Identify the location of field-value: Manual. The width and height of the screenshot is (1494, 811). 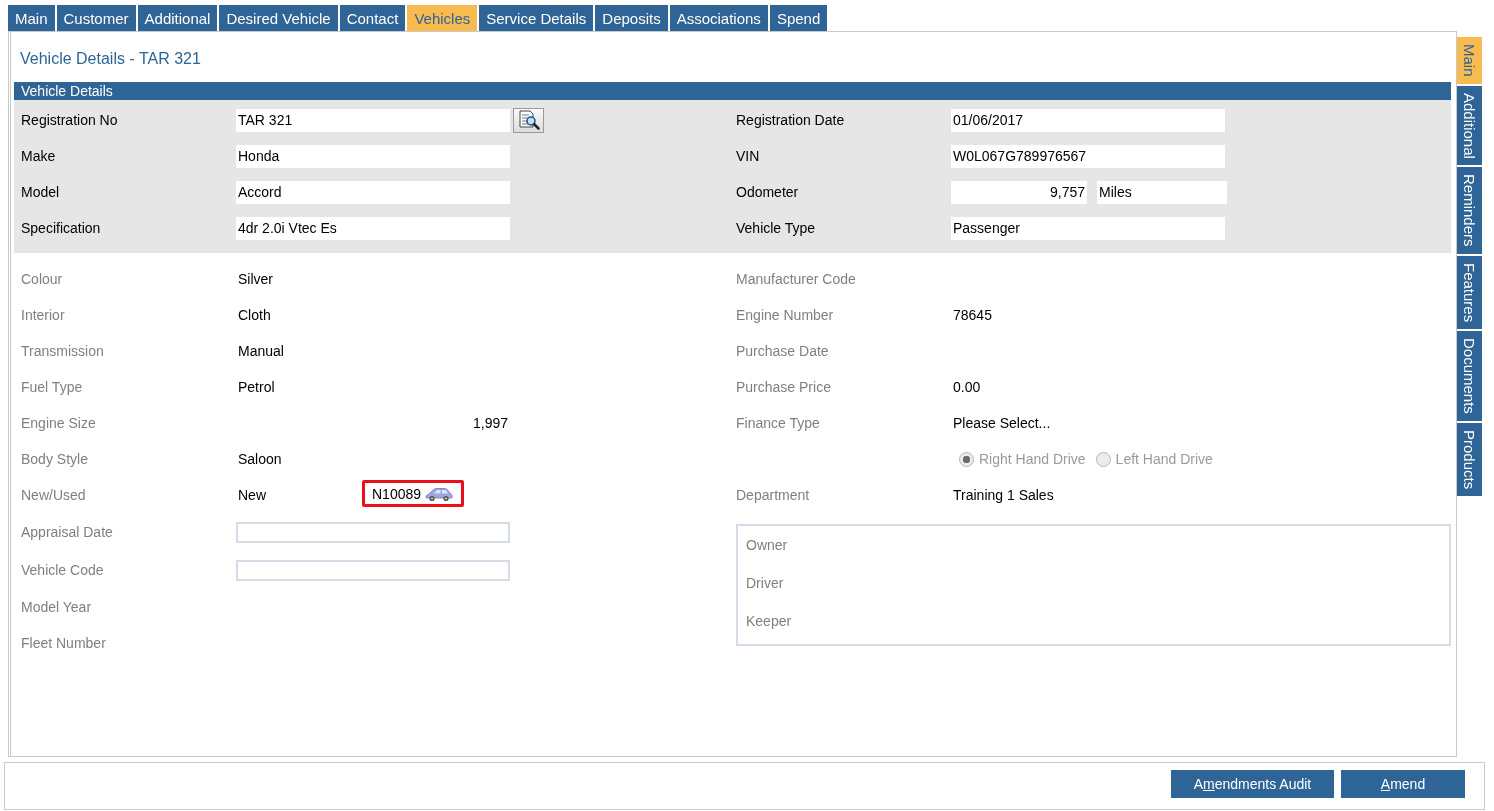
(260, 351).